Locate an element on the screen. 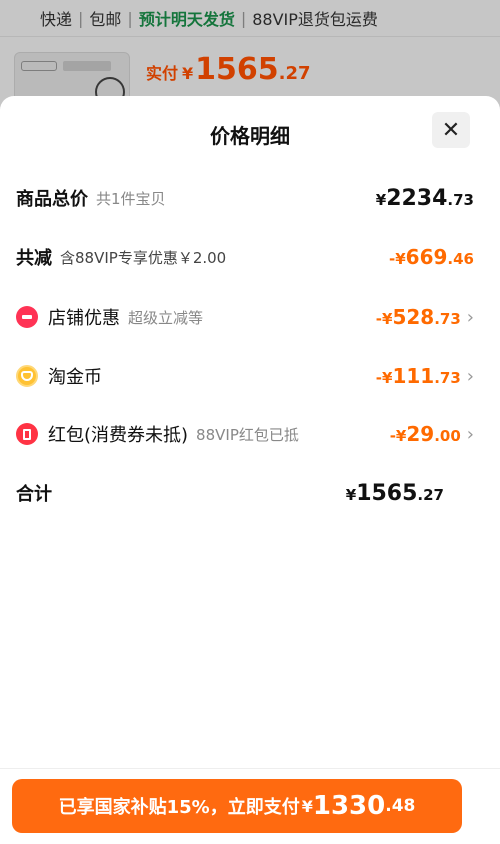 The height and width of the screenshot is (844, 500). total-amount: ¥ 2234 .73 is located at coordinates (424, 198).